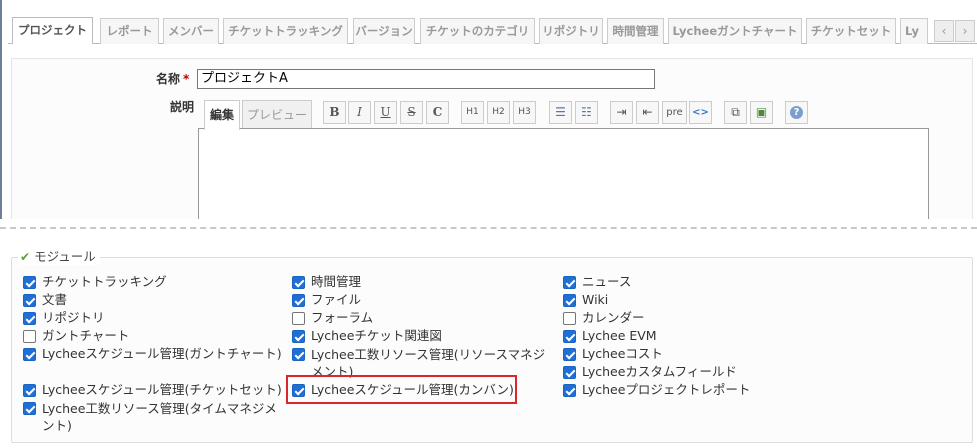 The width and height of the screenshot is (977, 448). I want to click on module-time-tracking: 時間管理, so click(326, 282).